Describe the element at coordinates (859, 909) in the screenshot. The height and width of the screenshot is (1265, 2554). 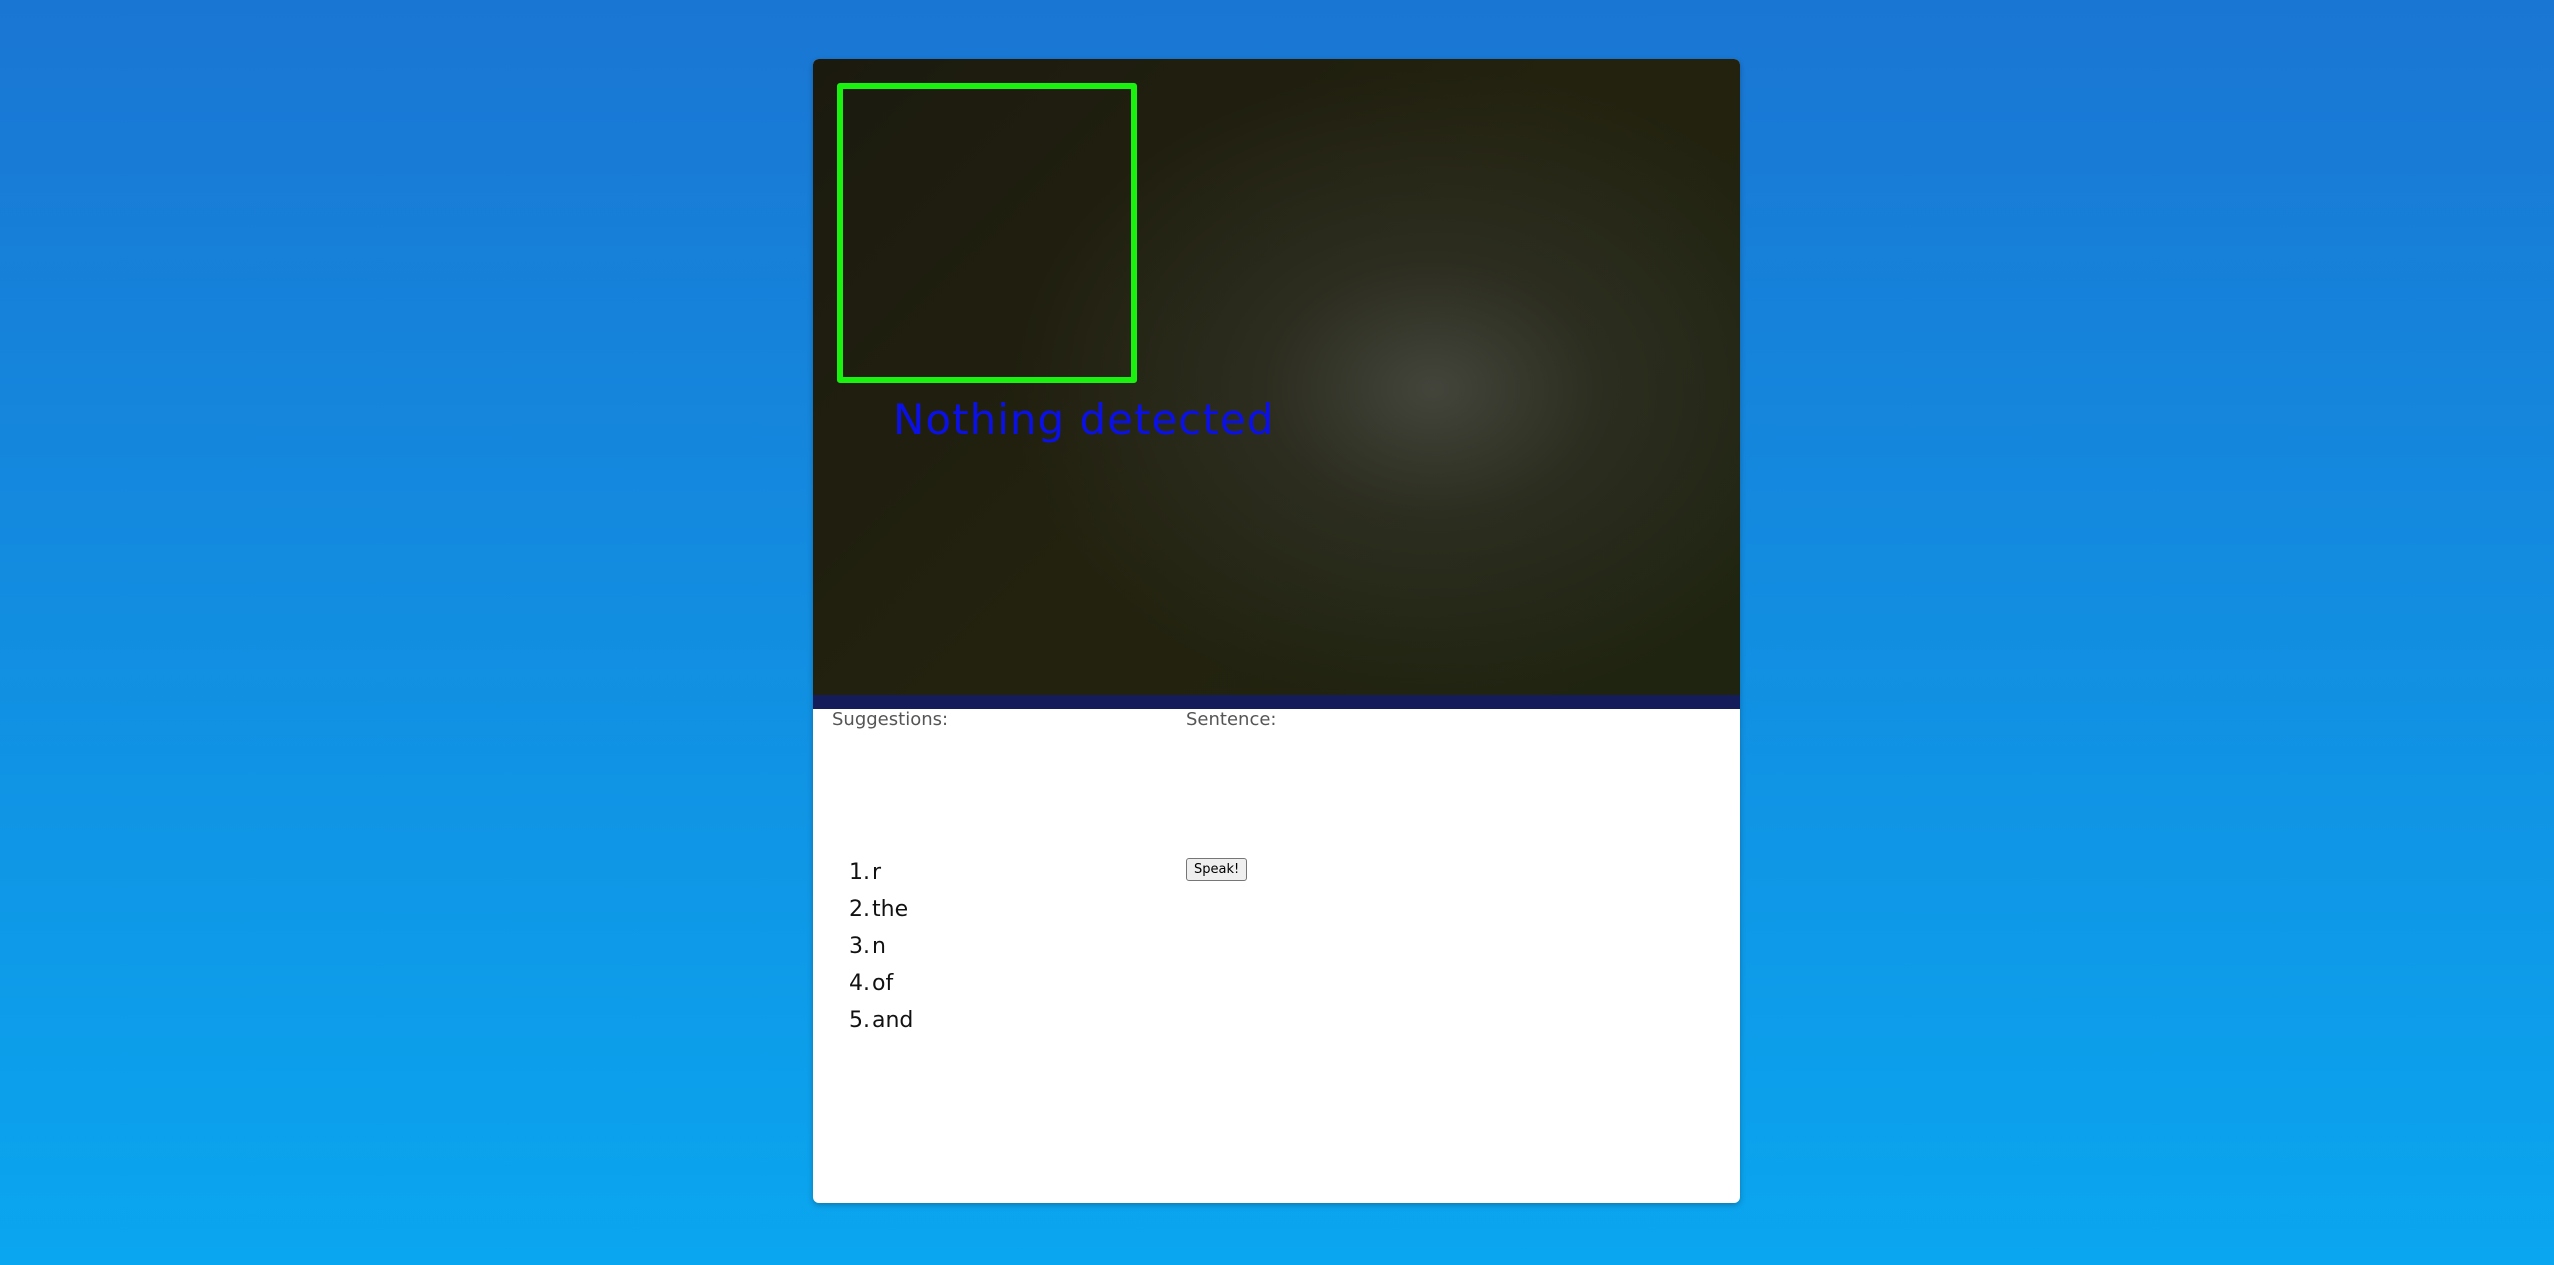
I see `suggestion-number: 2.` at that location.